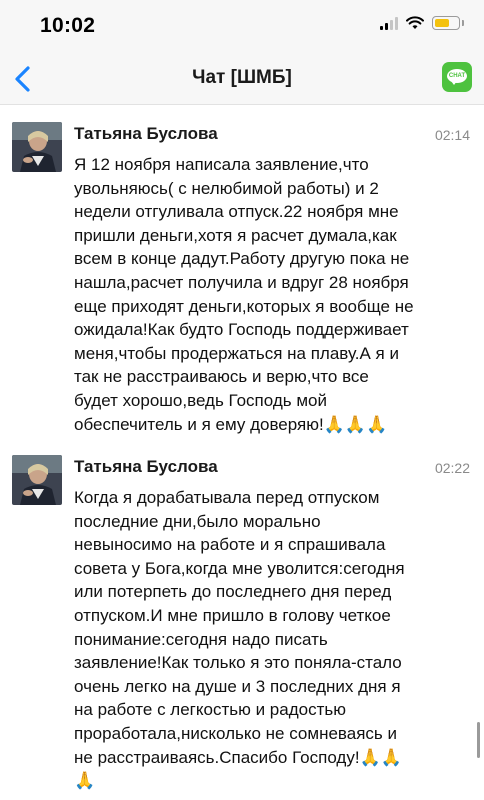 This screenshot has height=800, width=484. What do you see at coordinates (448, 23) in the screenshot?
I see `battery-icon` at bounding box center [448, 23].